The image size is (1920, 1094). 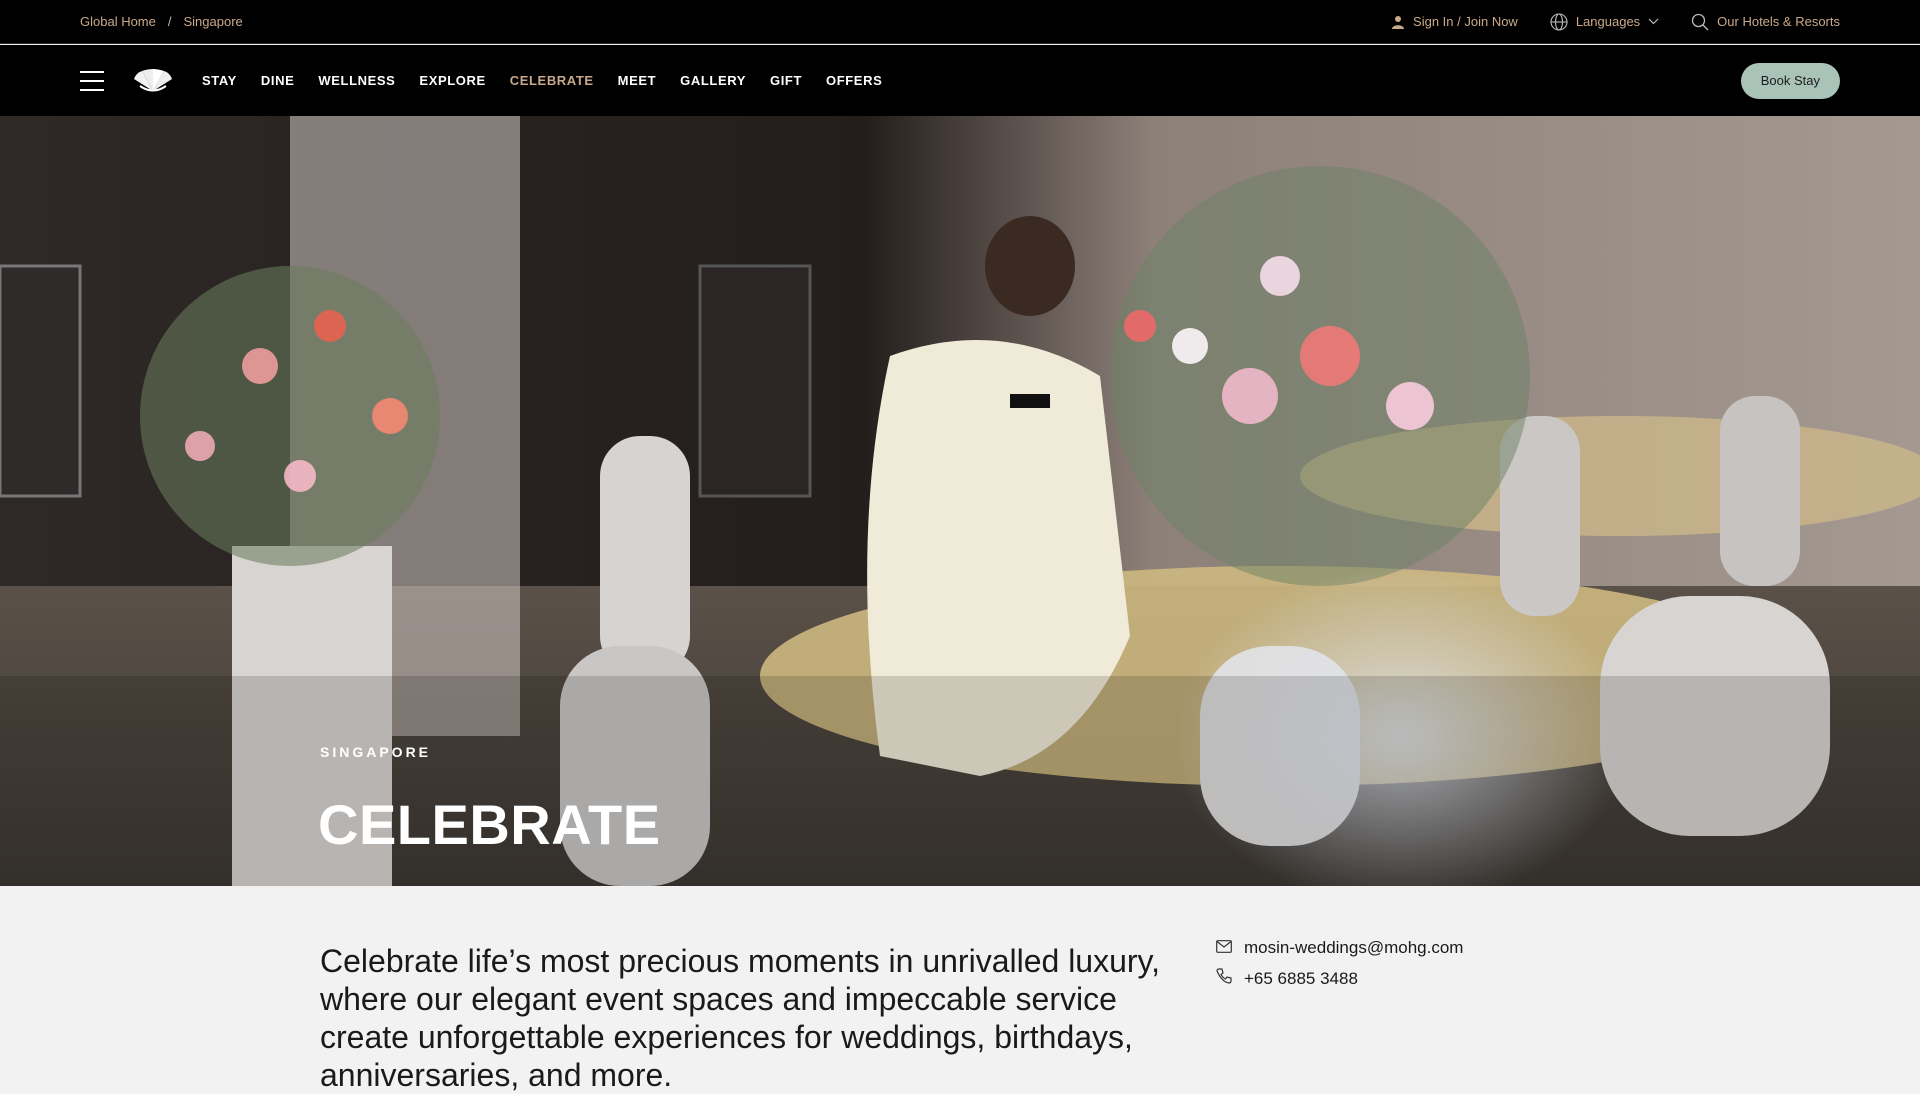 I want to click on hotels-label: Our Hotels & Resorts, so click(x=1778, y=21).